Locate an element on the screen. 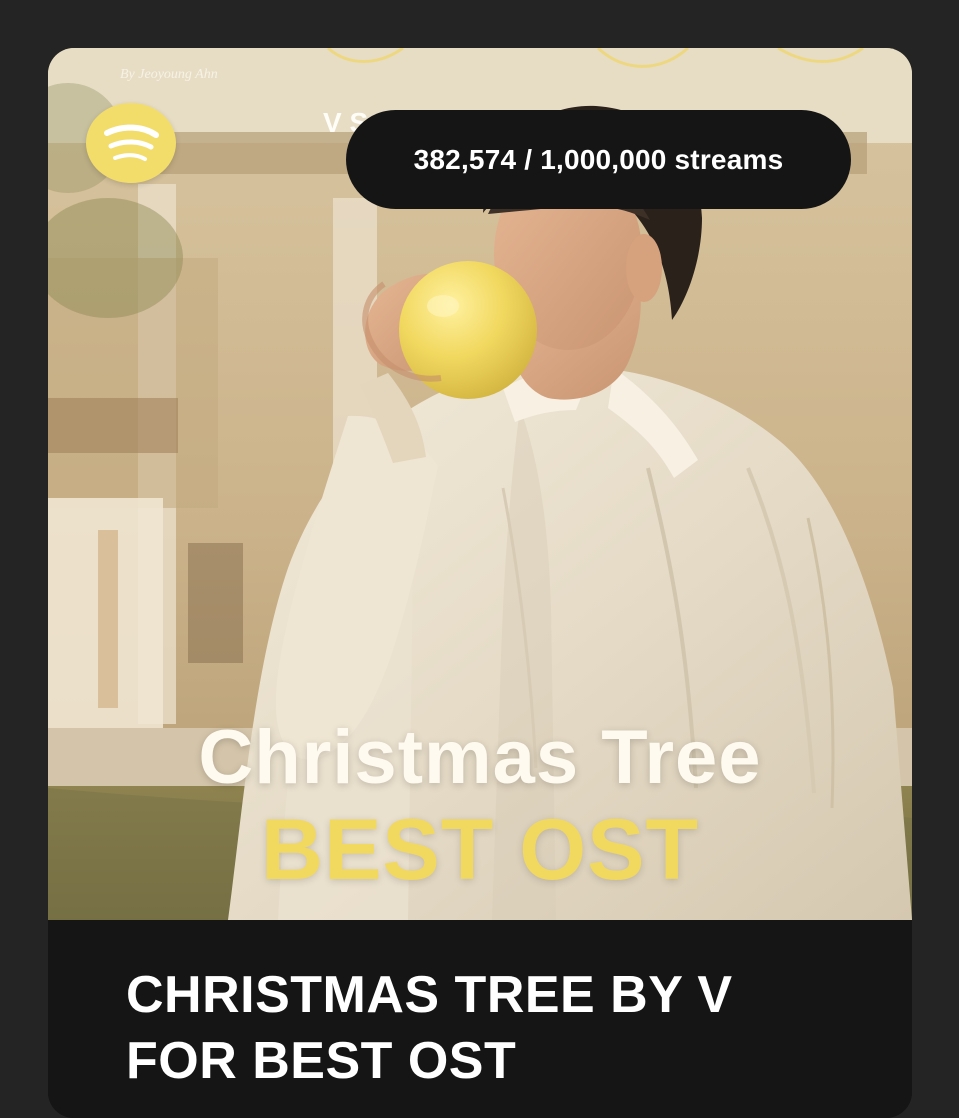  stream-progress-pill: 382,574 / 1,000,000 streams is located at coordinates (598, 159).